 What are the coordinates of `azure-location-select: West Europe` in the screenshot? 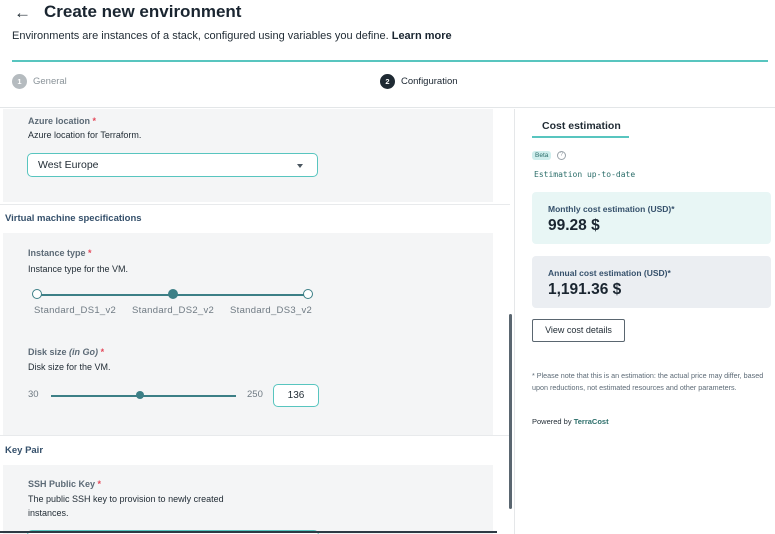 It's located at (172, 165).